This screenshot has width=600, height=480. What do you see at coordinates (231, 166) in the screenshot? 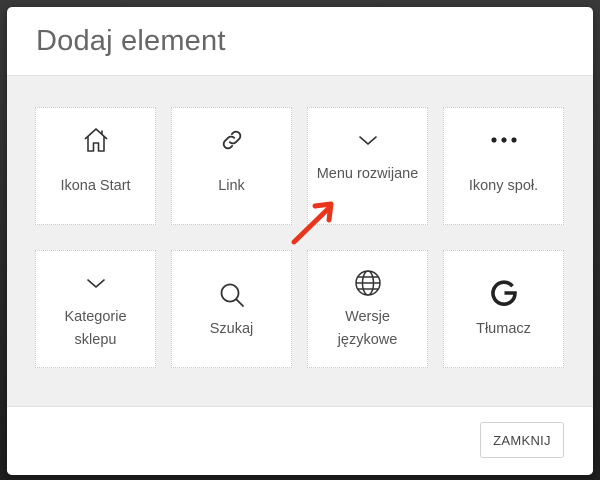
I see `tile-link: Link` at bounding box center [231, 166].